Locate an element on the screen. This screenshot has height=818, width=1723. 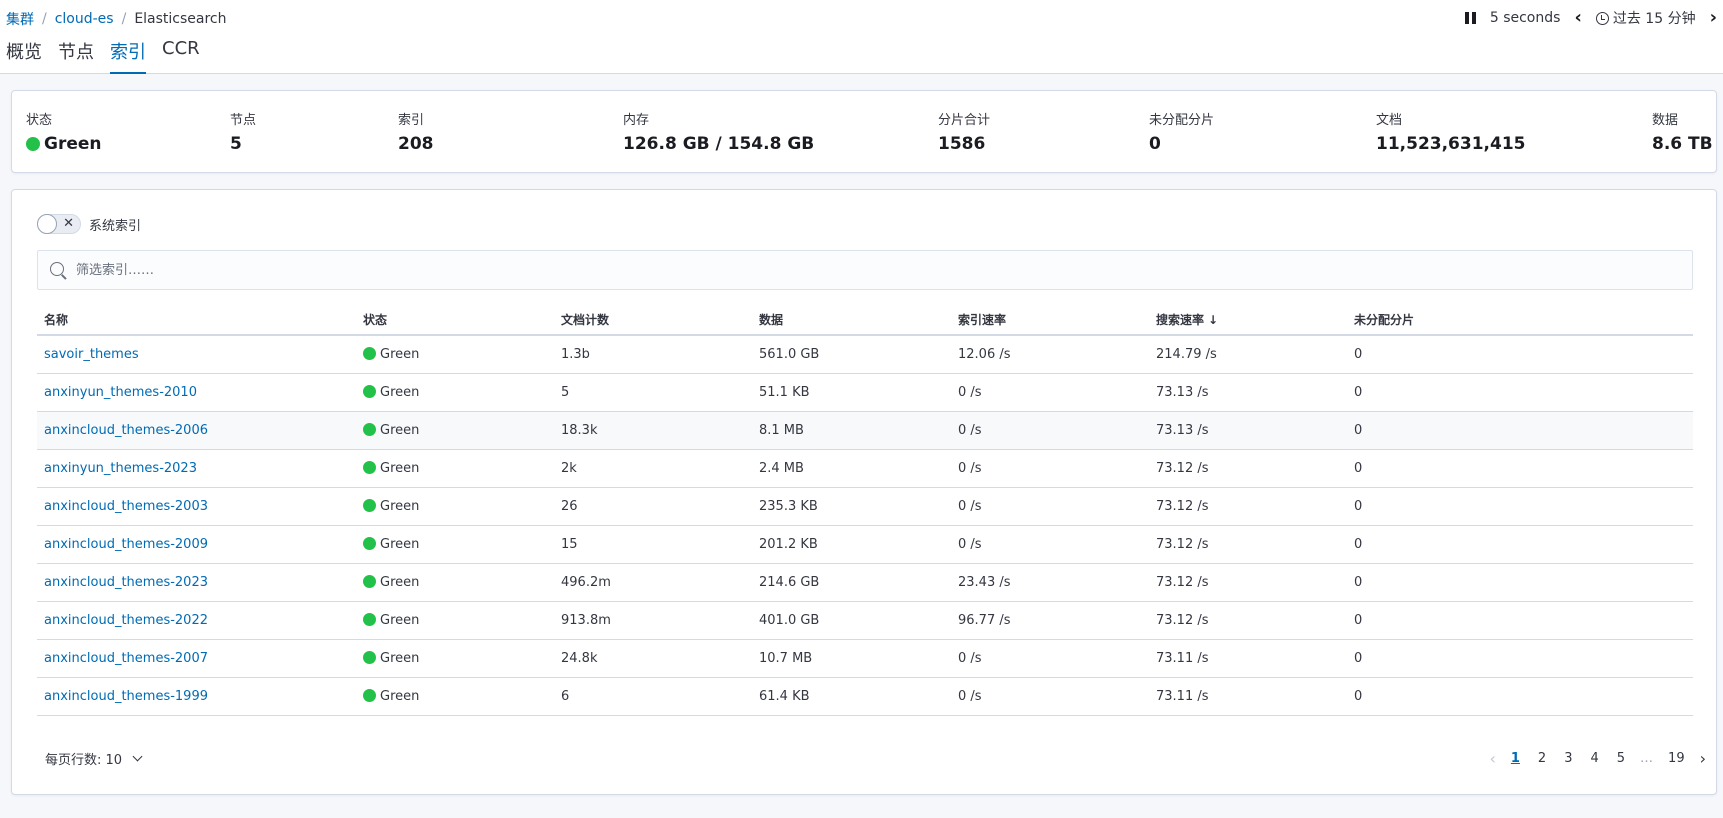
tab-ccr: CCR is located at coordinates (181, 56).